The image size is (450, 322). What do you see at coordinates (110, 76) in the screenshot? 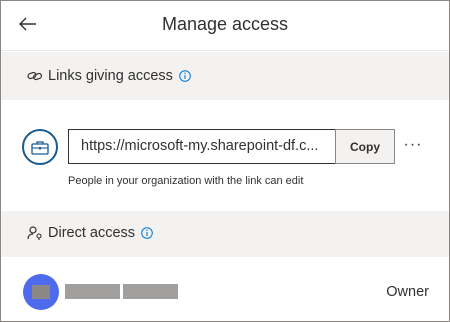
I see `links-section-label: Links giving access` at bounding box center [110, 76].